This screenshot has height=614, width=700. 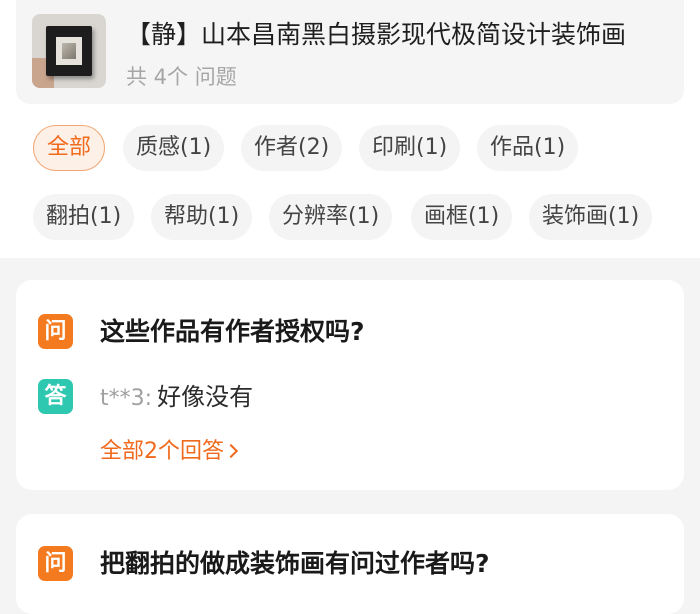 I want to click on filter-tag-artwork: 作品(1), so click(x=528, y=148).